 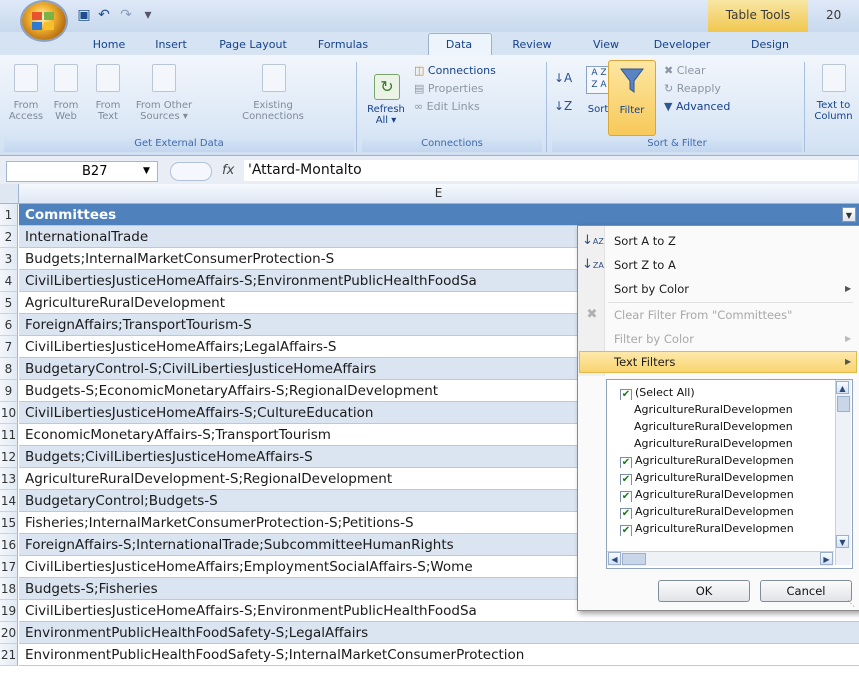 I want to click on horizontal-scroll-thumb, so click(x=634, y=559).